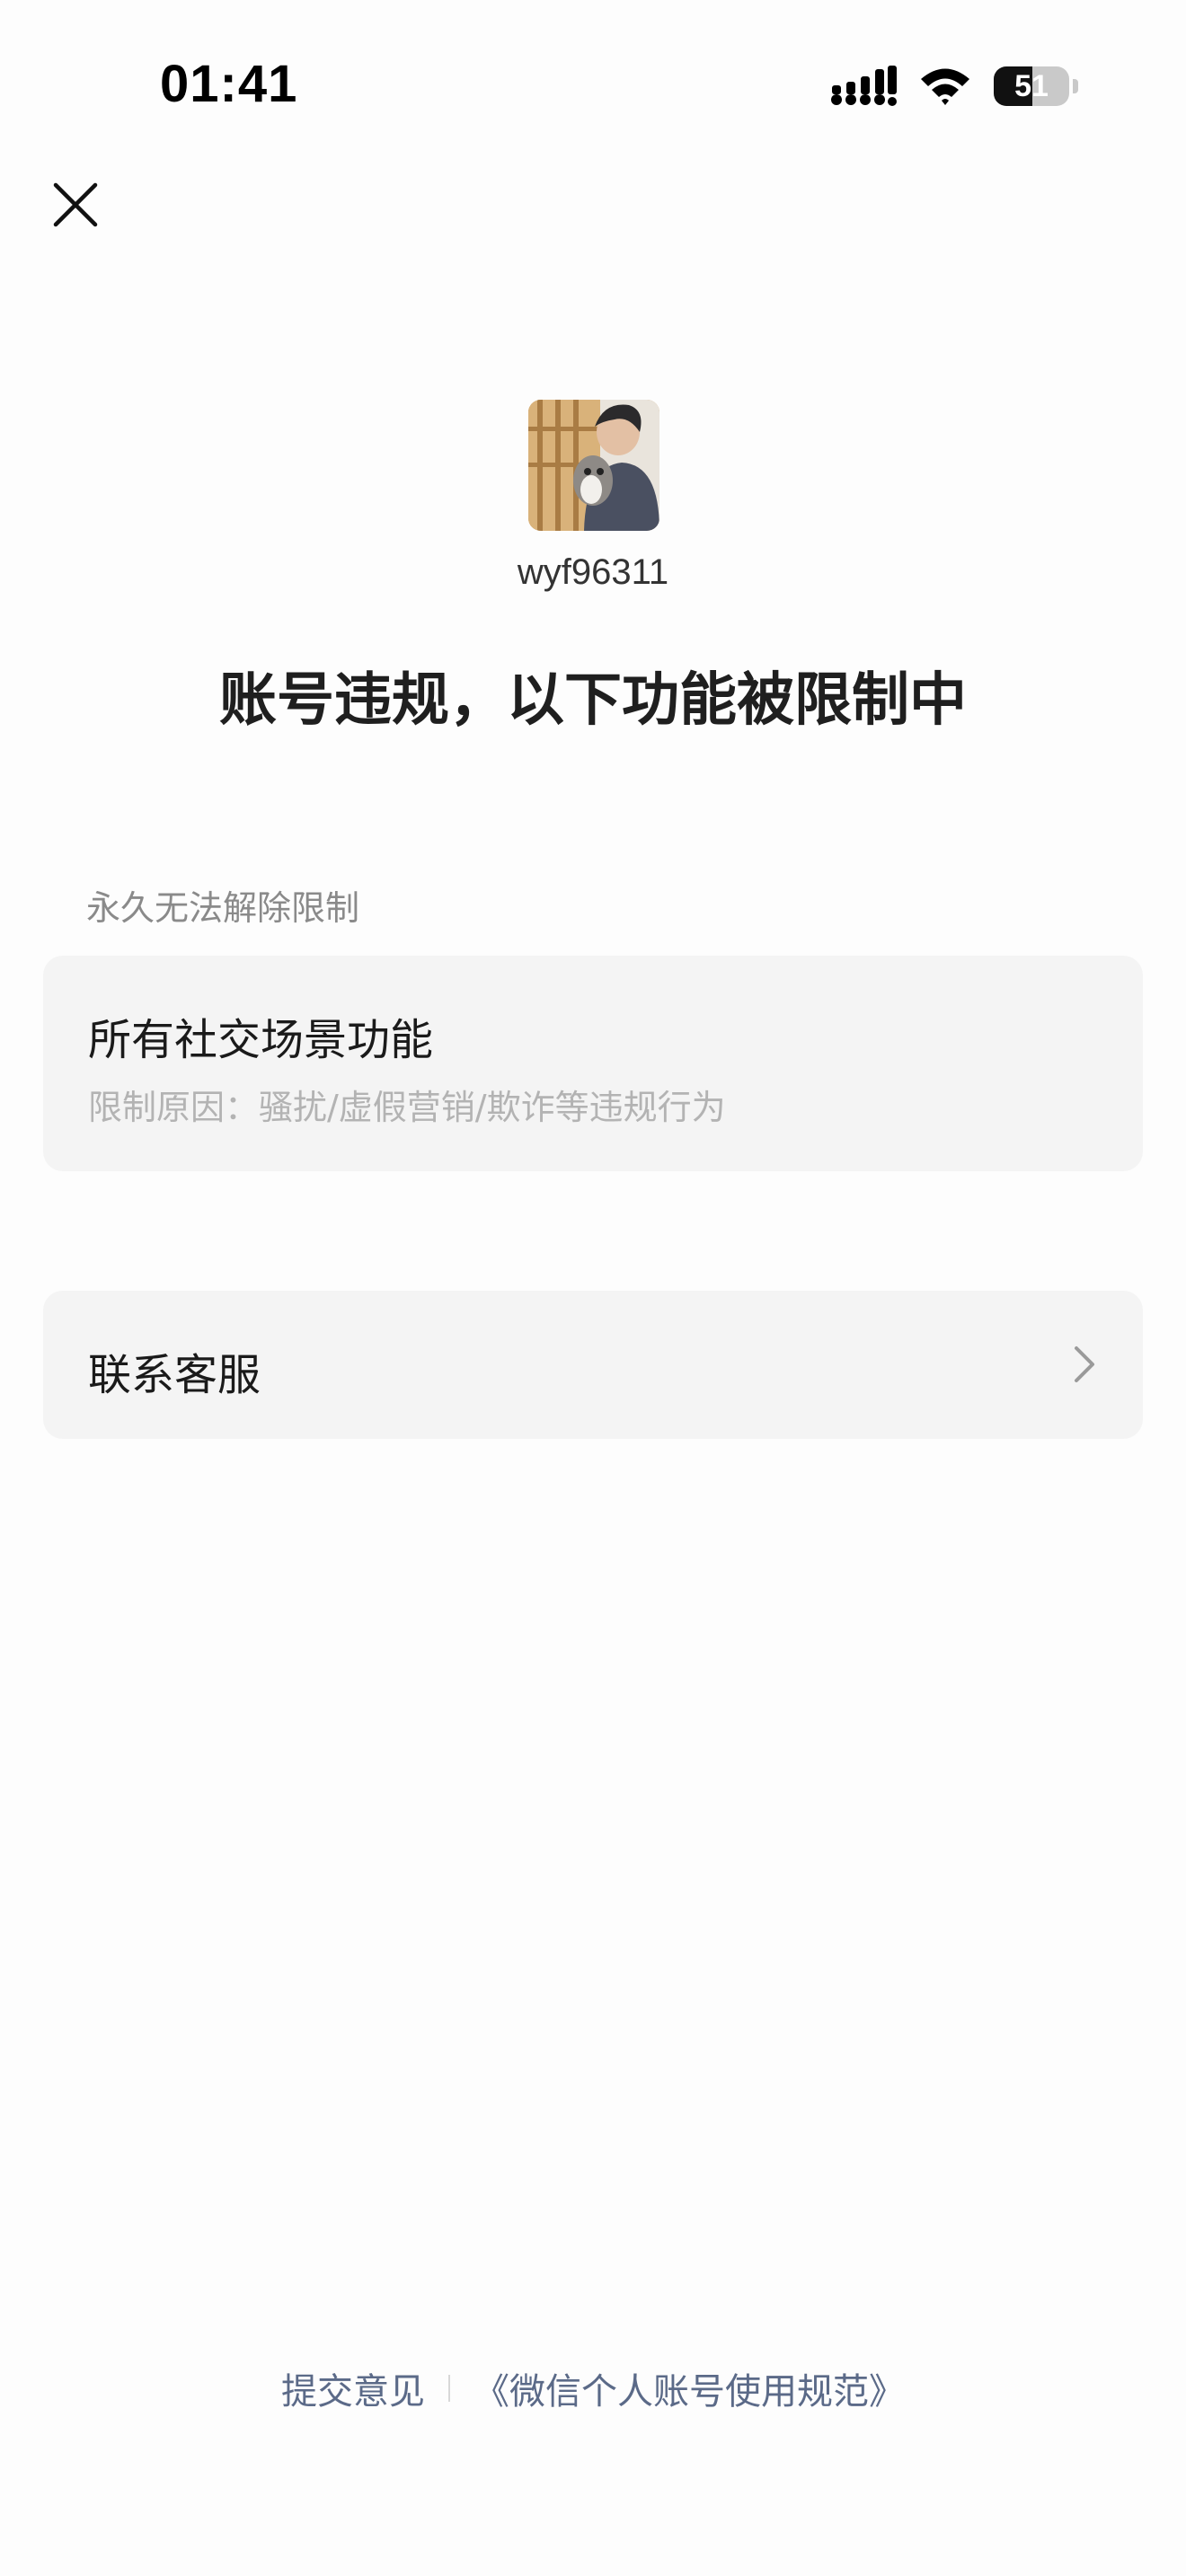  Describe the element at coordinates (945, 86) in the screenshot. I see `wifi-icon` at that location.